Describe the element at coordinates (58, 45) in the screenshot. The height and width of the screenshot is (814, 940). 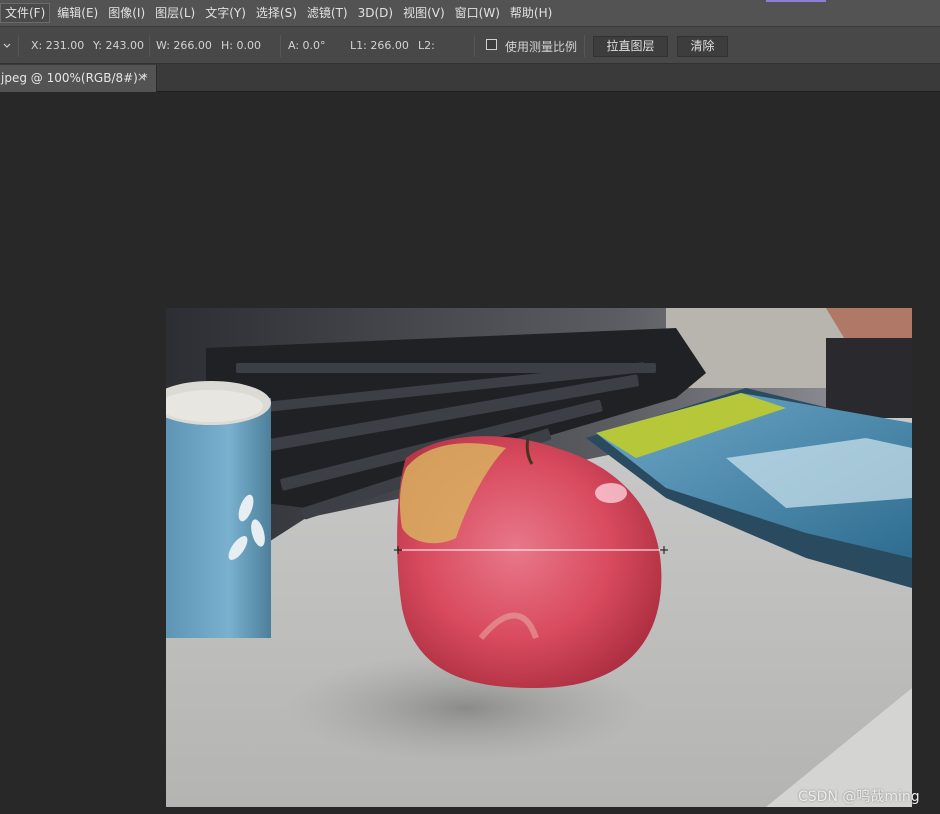
I see `x-readout: X: 231.00` at that location.